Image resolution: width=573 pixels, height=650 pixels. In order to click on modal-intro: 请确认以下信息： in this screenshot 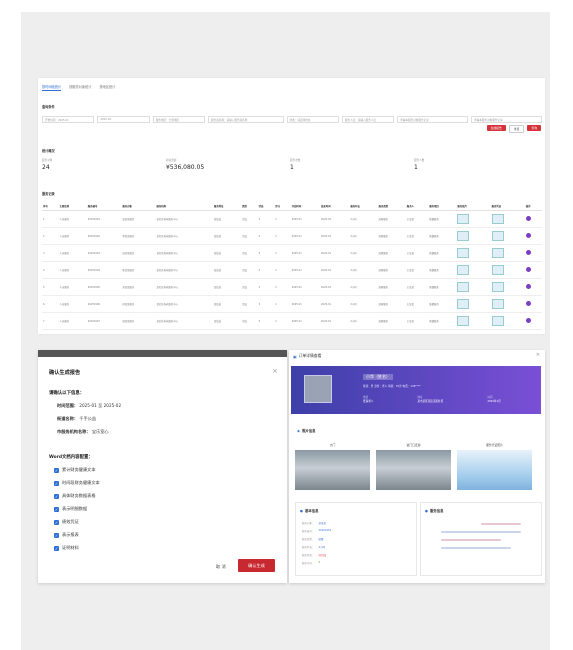, I will do `click(67, 393)`.